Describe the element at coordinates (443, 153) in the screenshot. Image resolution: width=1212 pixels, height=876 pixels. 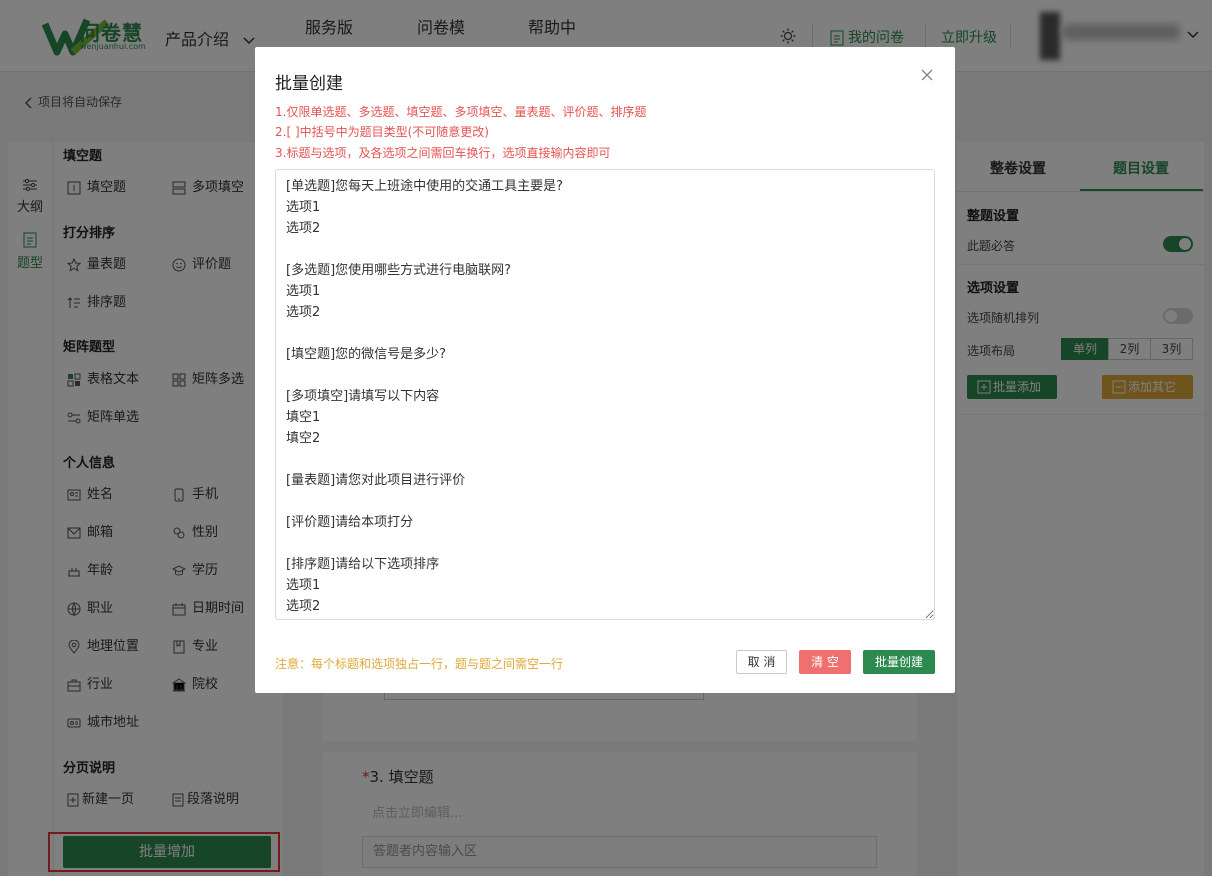
I see `rule-3: 3.标题与选项，及各选项之间需回车换行，选项直接输内容即可` at that location.